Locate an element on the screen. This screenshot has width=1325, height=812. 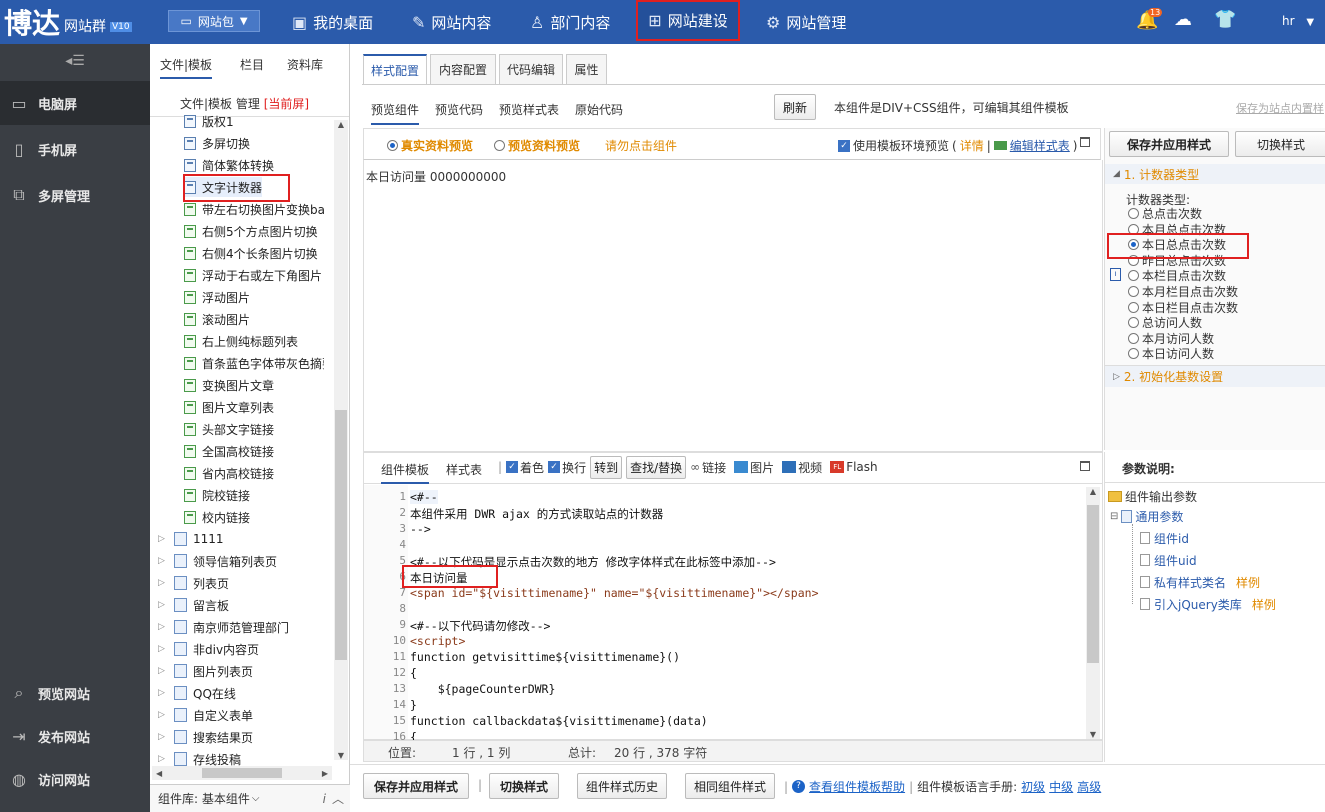
tree-item: 版权1 is located at coordinates (209, 121).